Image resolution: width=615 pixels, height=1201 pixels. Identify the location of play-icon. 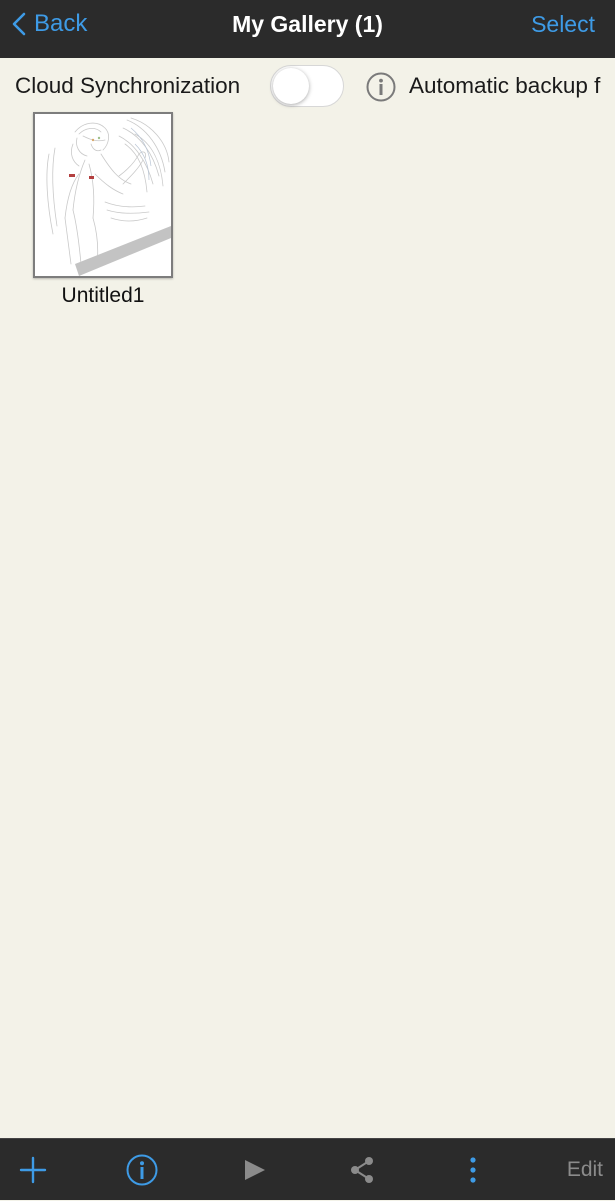
(255, 1170).